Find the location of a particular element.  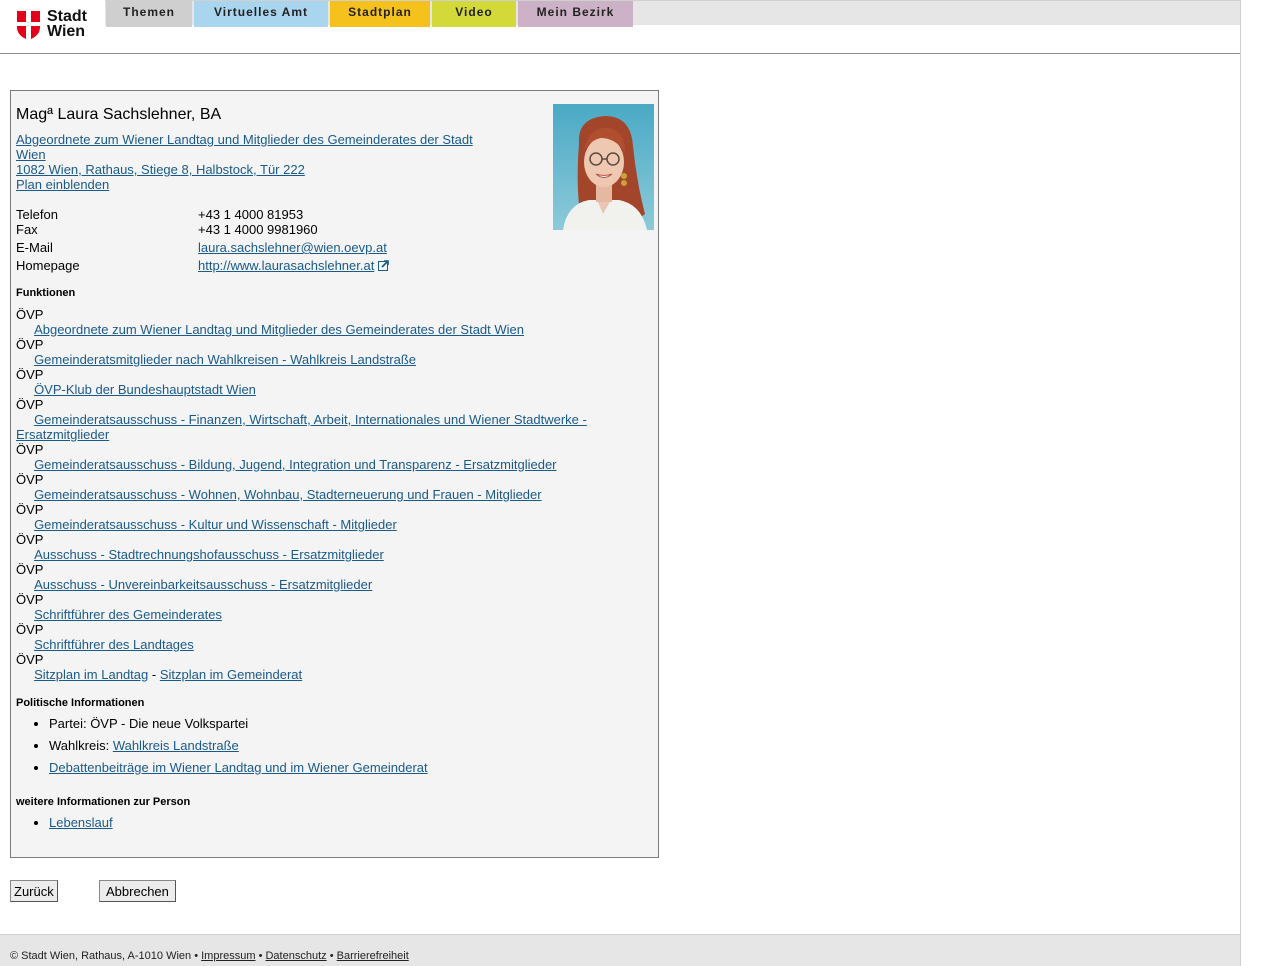

email-link: laura.sachslehner@wien.oevp.at is located at coordinates (292, 247).